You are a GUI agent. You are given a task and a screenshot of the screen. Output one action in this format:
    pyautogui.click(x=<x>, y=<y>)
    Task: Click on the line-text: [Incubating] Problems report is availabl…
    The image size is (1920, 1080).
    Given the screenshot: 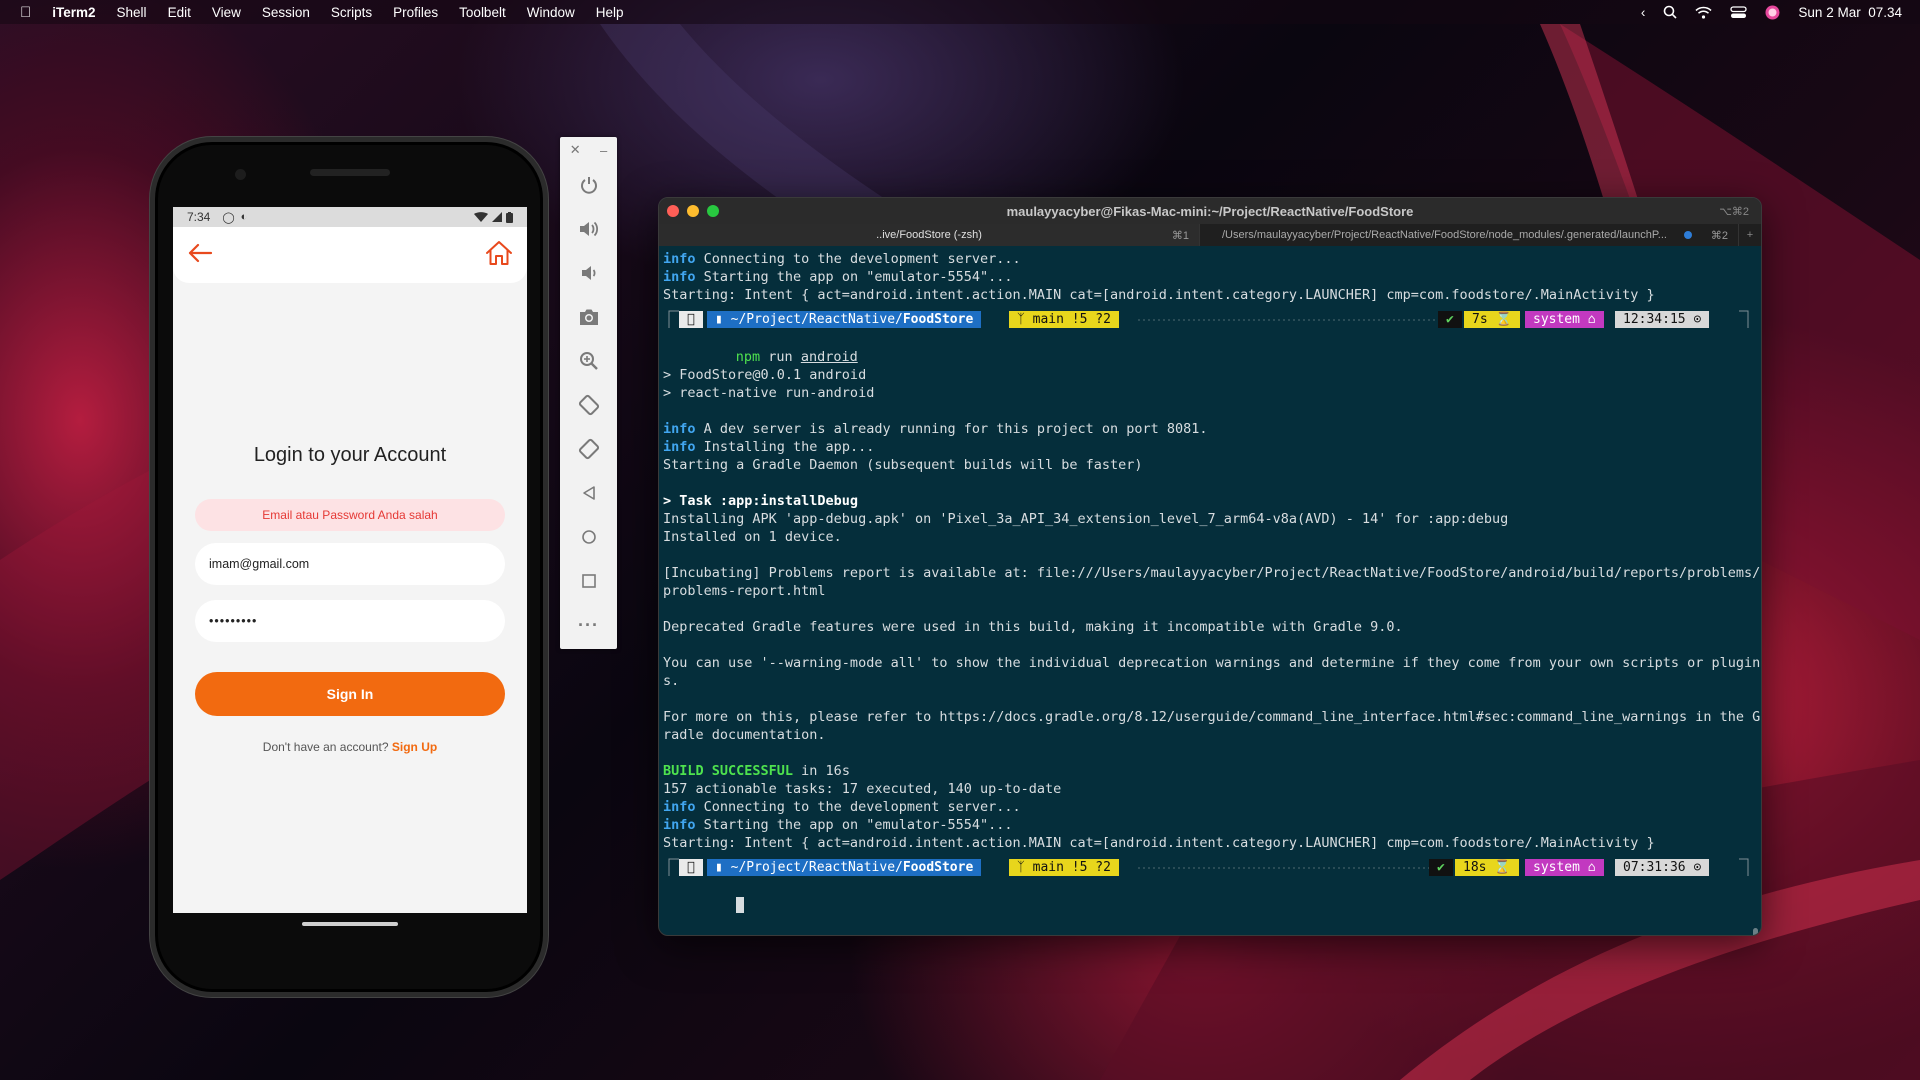 What is the action you would take?
    pyautogui.click(x=1212, y=573)
    